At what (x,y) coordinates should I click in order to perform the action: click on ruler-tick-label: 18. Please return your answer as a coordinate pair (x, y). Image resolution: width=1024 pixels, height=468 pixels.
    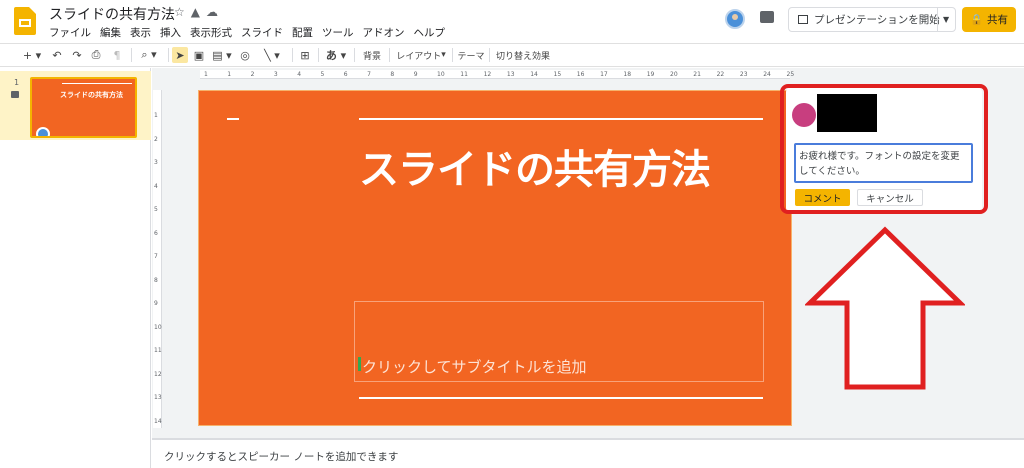
    Looking at the image, I should click on (627, 74).